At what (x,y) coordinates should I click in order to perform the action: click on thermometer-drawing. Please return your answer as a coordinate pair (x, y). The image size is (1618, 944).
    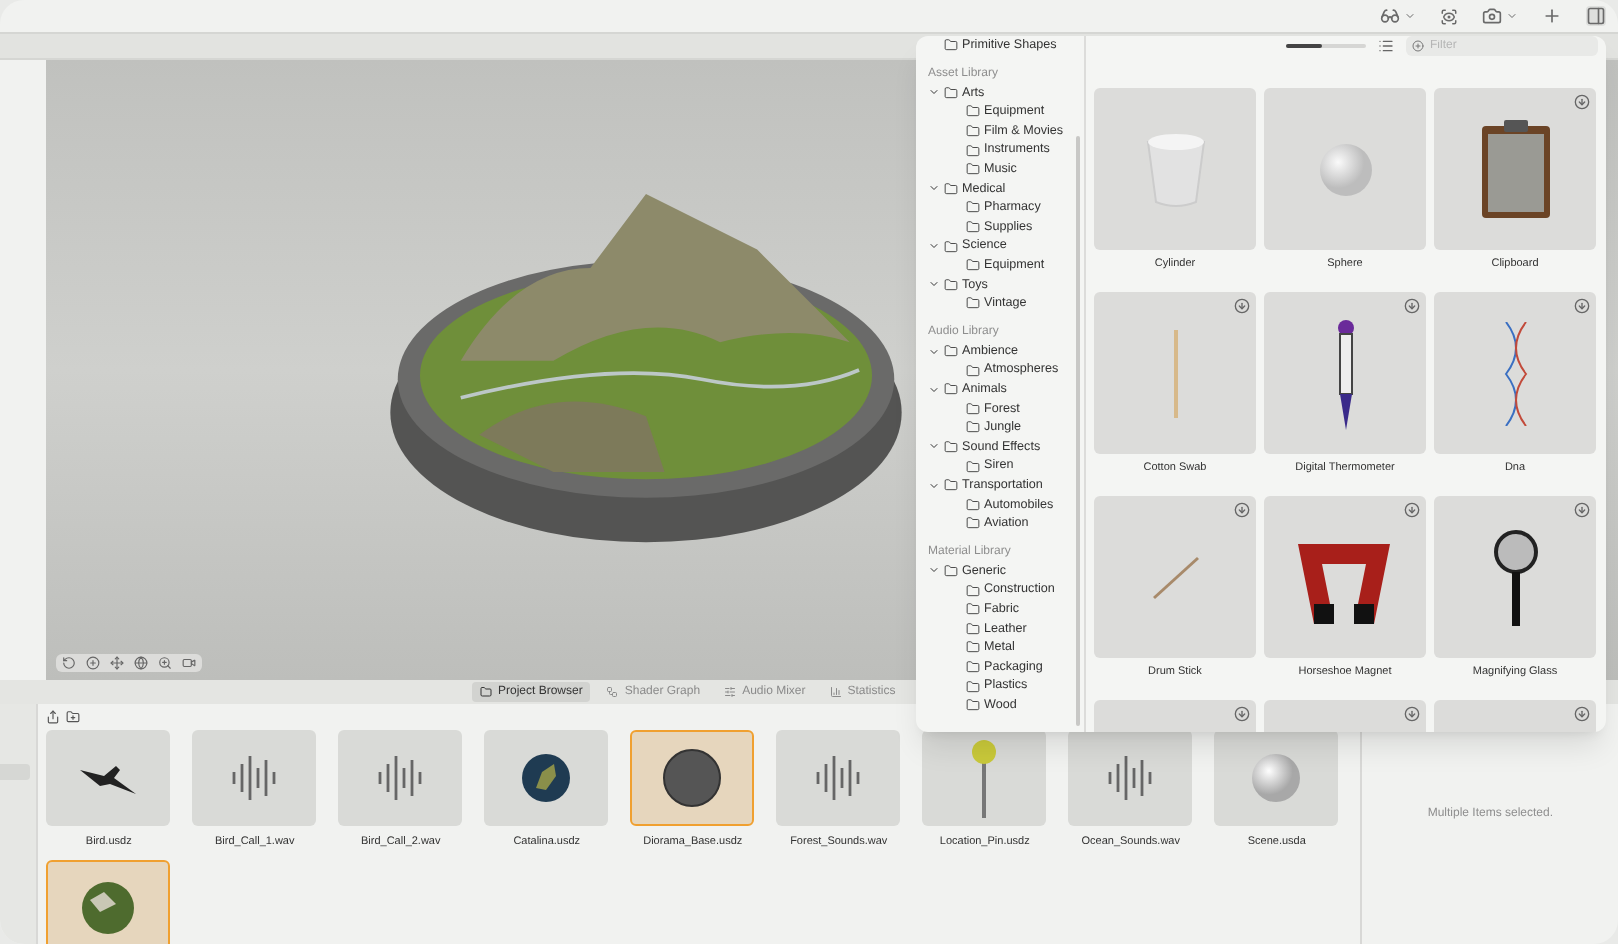
    Looking at the image, I should click on (1345, 373).